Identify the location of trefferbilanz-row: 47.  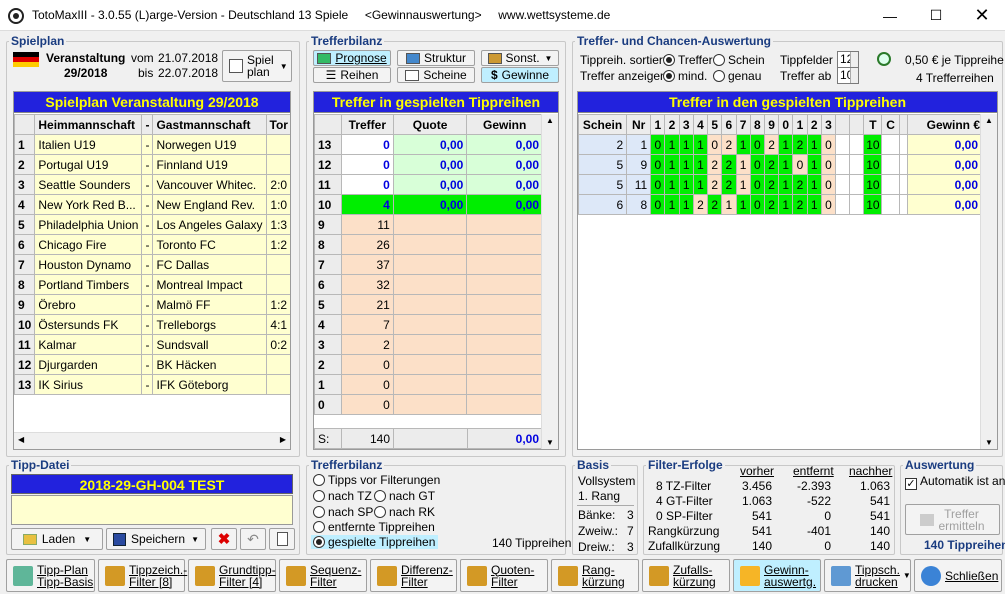
(428, 324).